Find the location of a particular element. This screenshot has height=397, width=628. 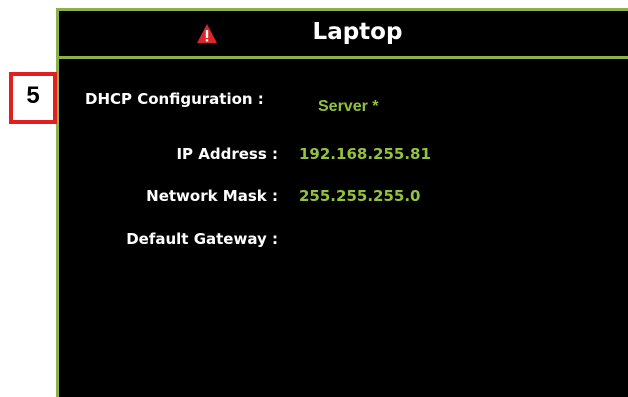

screen-title: Laptop is located at coordinates (357, 32).